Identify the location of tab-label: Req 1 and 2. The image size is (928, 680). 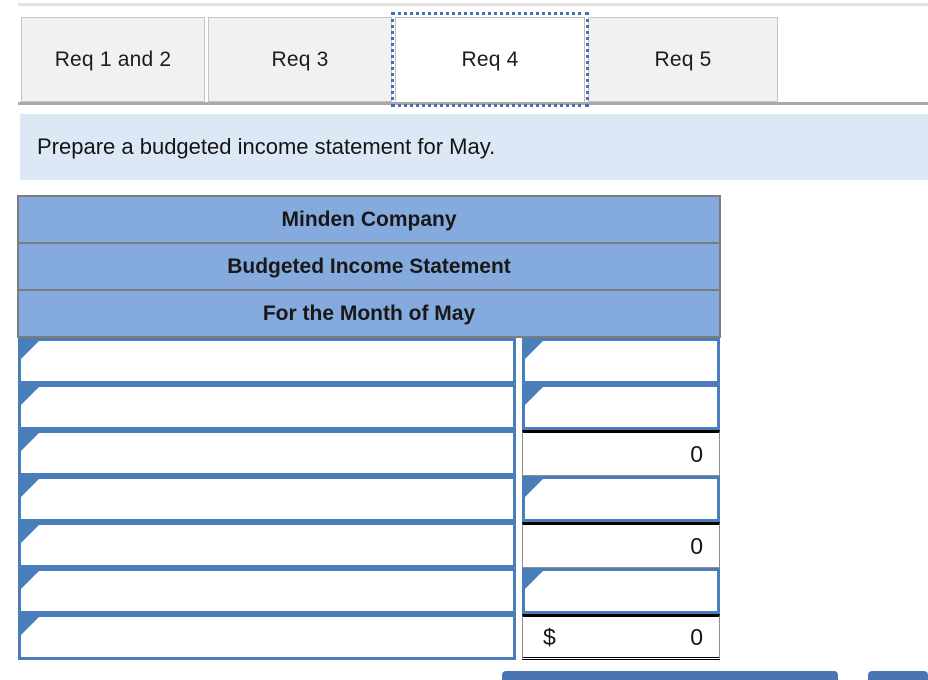
(113, 59).